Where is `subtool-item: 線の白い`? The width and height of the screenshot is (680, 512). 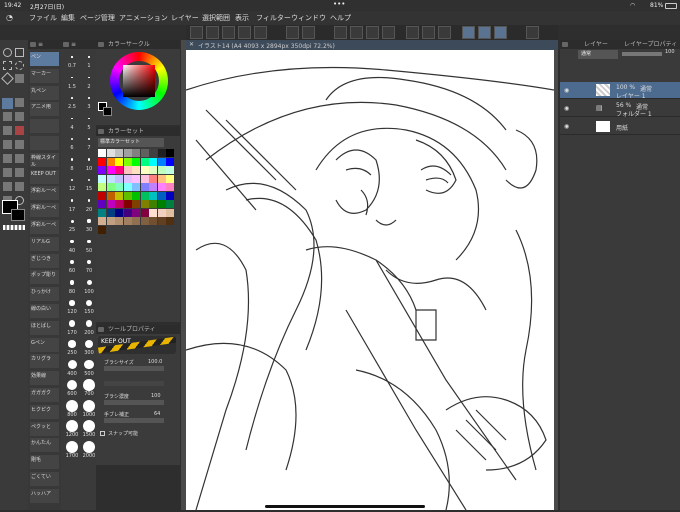 subtool-item: 線の白い is located at coordinates (44, 311).